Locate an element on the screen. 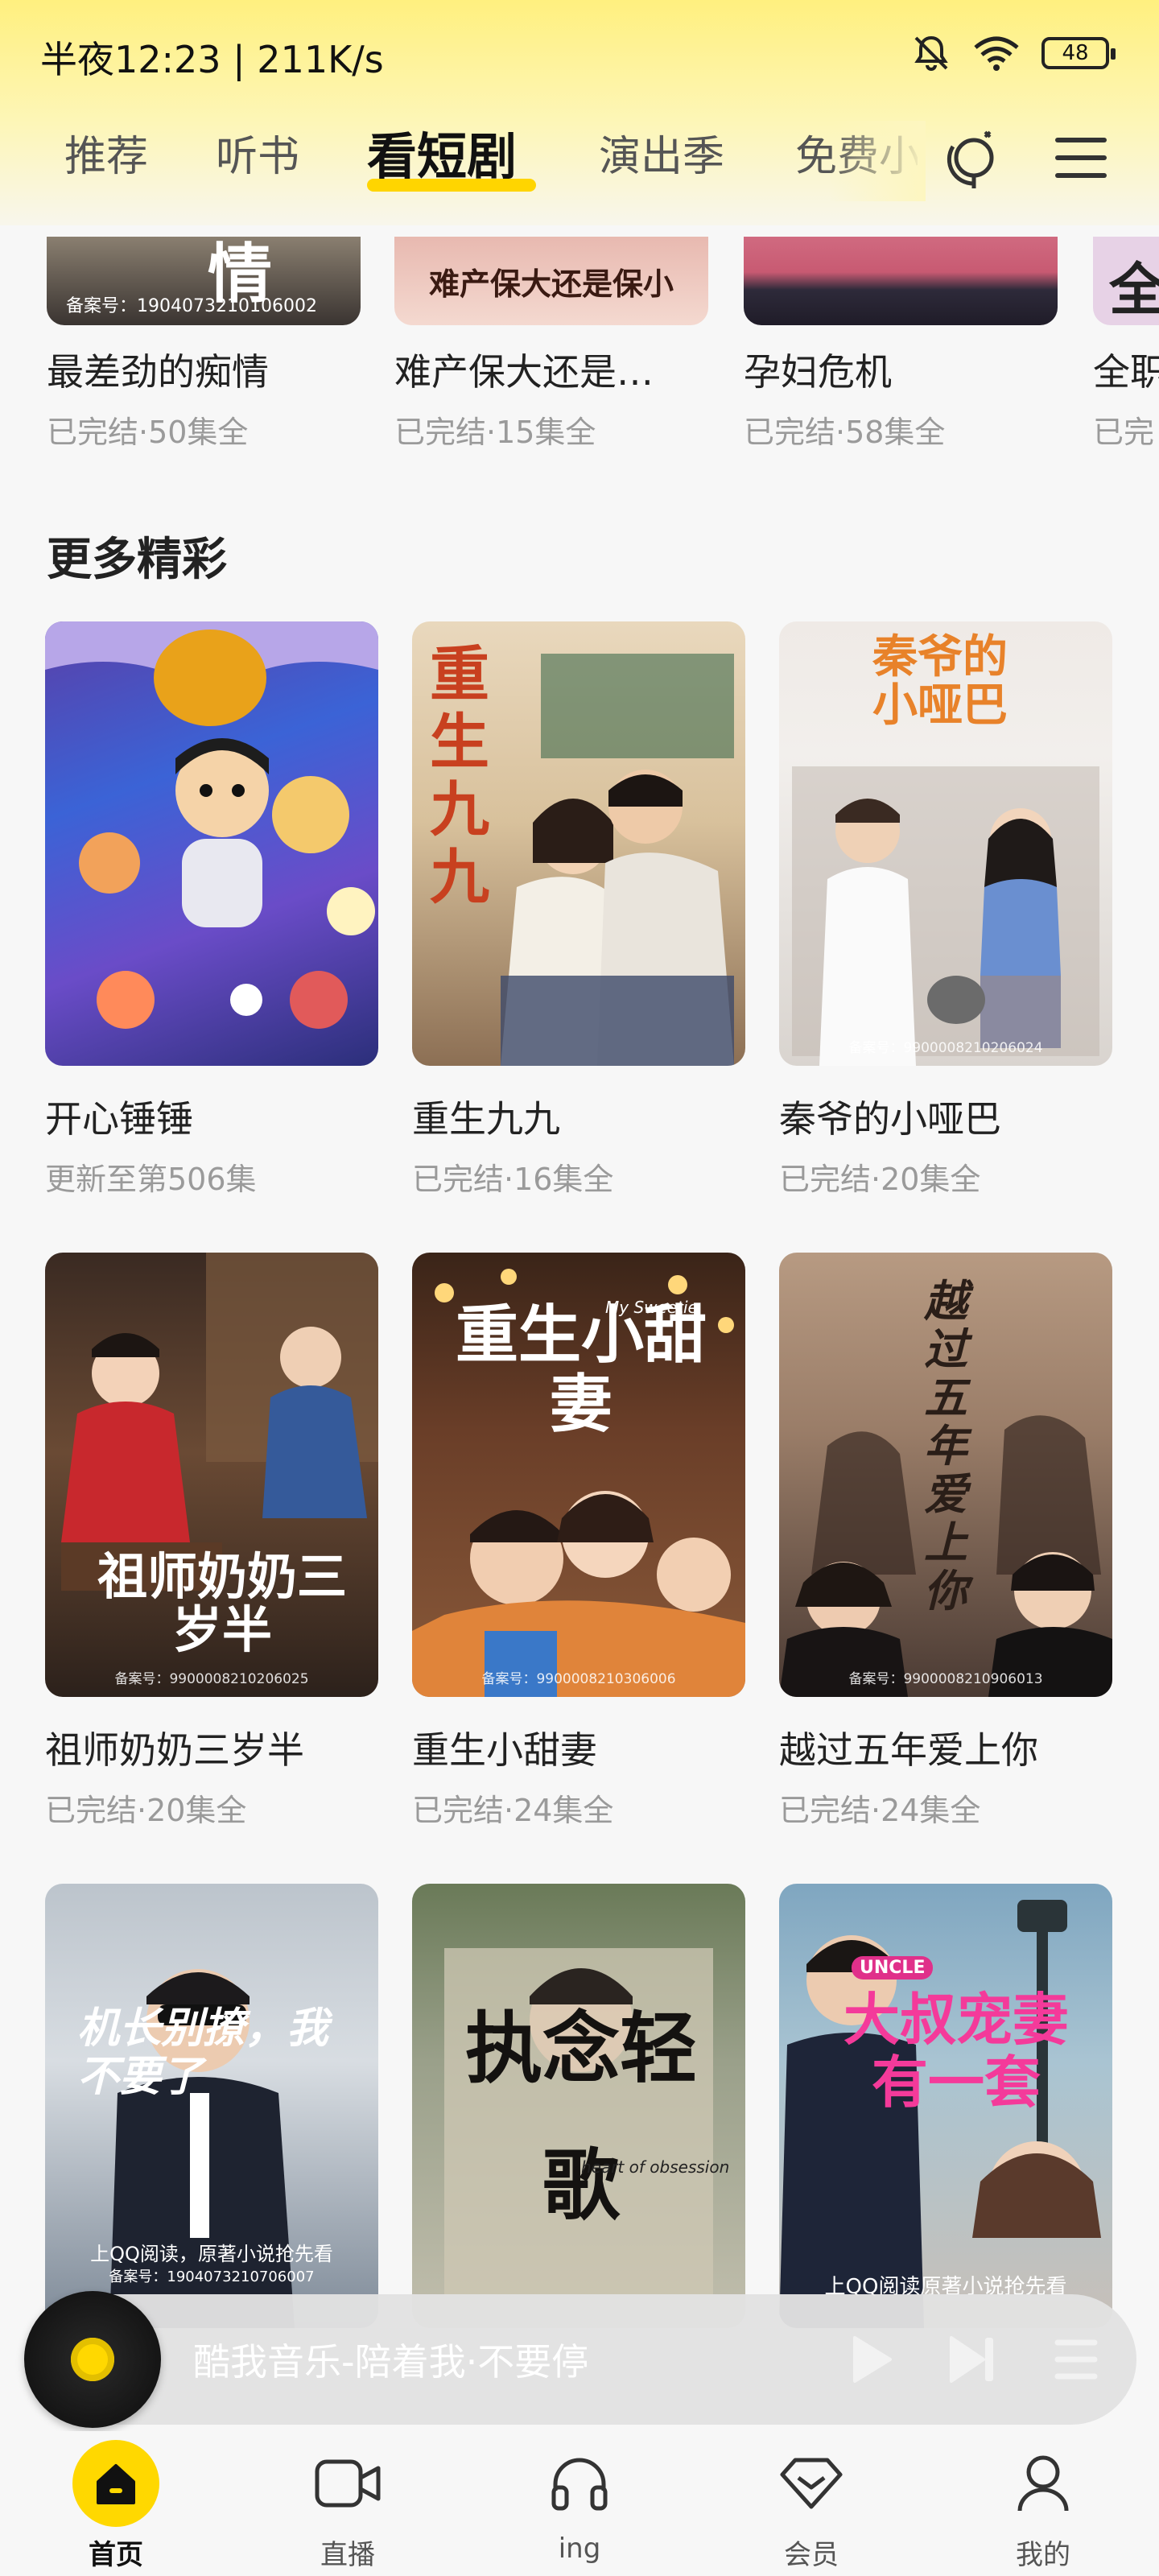 This screenshot has height=2576, width=1159. drama-title: 孕妇危机 is located at coordinates (818, 372).